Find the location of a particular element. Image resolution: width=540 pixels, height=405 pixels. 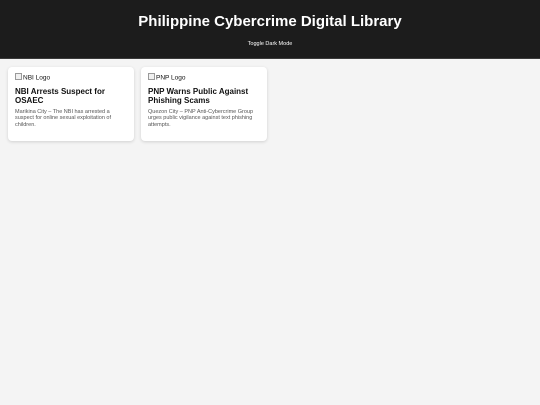

logo-alt-text: PNP Logo is located at coordinates (171, 78).